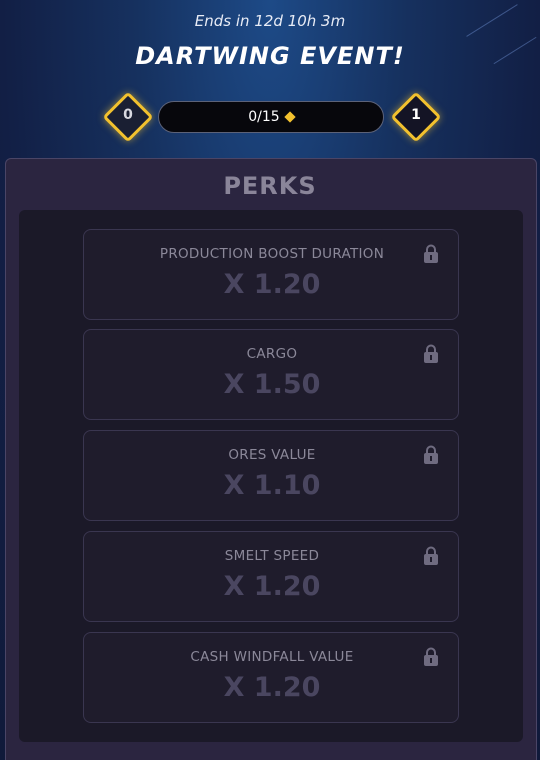 This screenshot has width=540, height=760. Describe the element at coordinates (272, 455) in the screenshot. I see `perk-label: ORES VALUE` at that location.